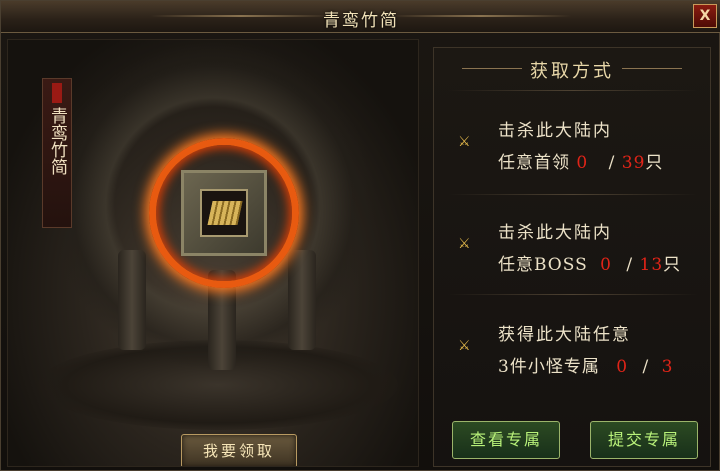  I want to click on vertical-item-title: 青鸾竹简, so click(57, 153).